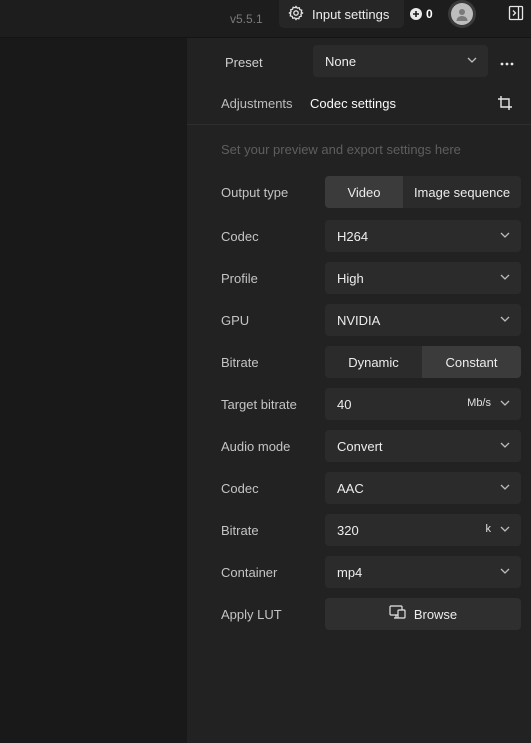 The image size is (531, 743). I want to click on avatar, so click(462, 14).